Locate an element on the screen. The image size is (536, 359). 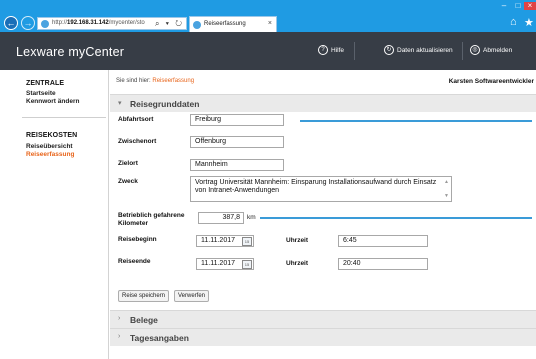
sidebar-item-startseite: Startseite is located at coordinates (41, 93).